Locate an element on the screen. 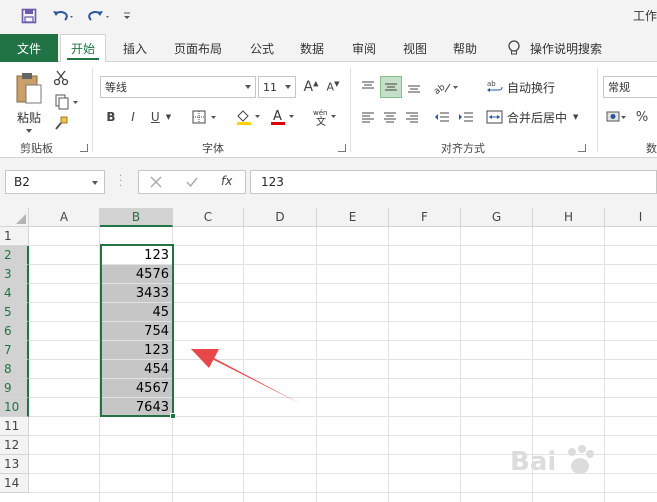 The image size is (657, 502). row-header-2: 2 is located at coordinates (14, 255).